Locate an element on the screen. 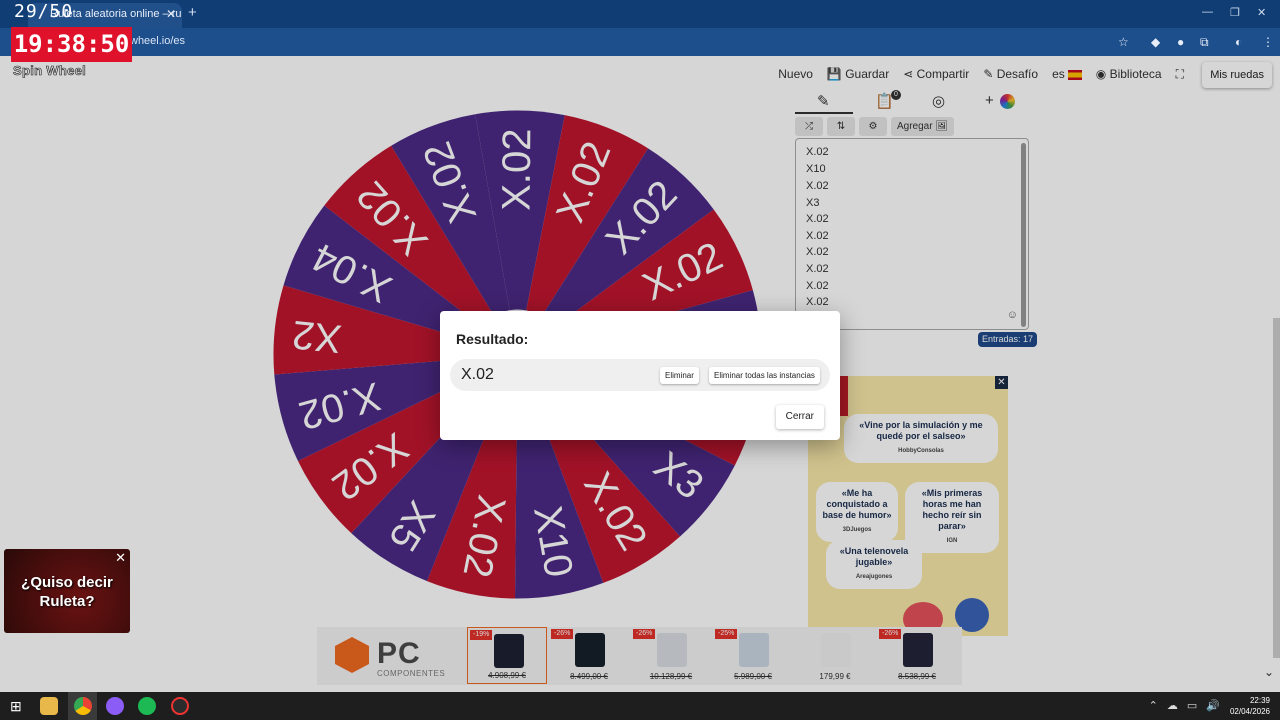  star-icon: ☆ is located at coordinates (1123, 42).